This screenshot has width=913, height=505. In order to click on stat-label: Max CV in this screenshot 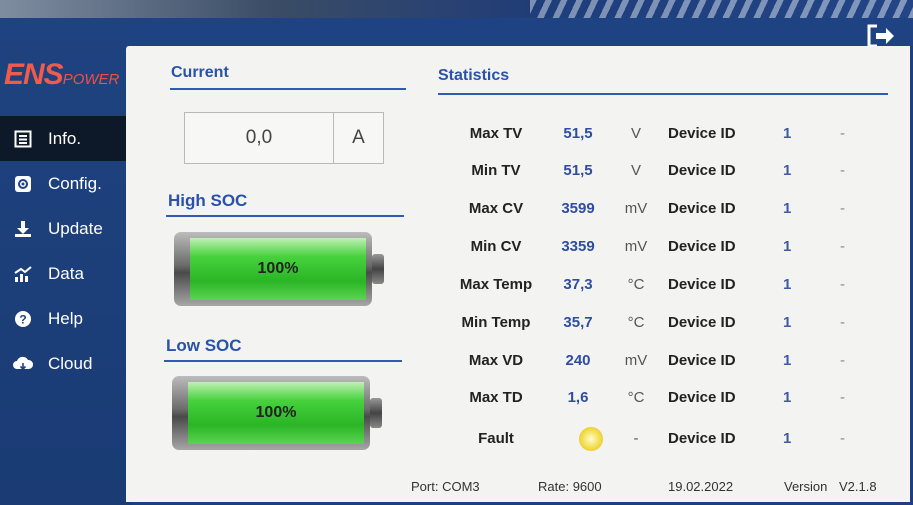, I will do `click(496, 208)`.